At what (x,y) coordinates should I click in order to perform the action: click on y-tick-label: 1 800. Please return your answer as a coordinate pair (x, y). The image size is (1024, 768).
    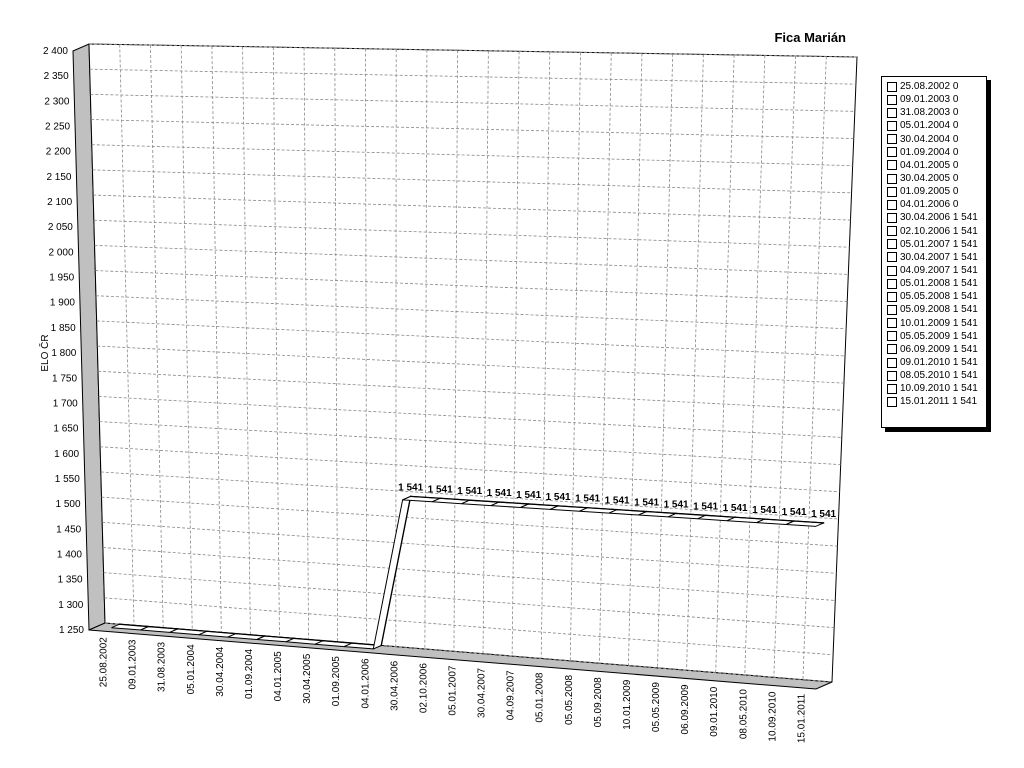
    Looking at the image, I should click on (63, 353).